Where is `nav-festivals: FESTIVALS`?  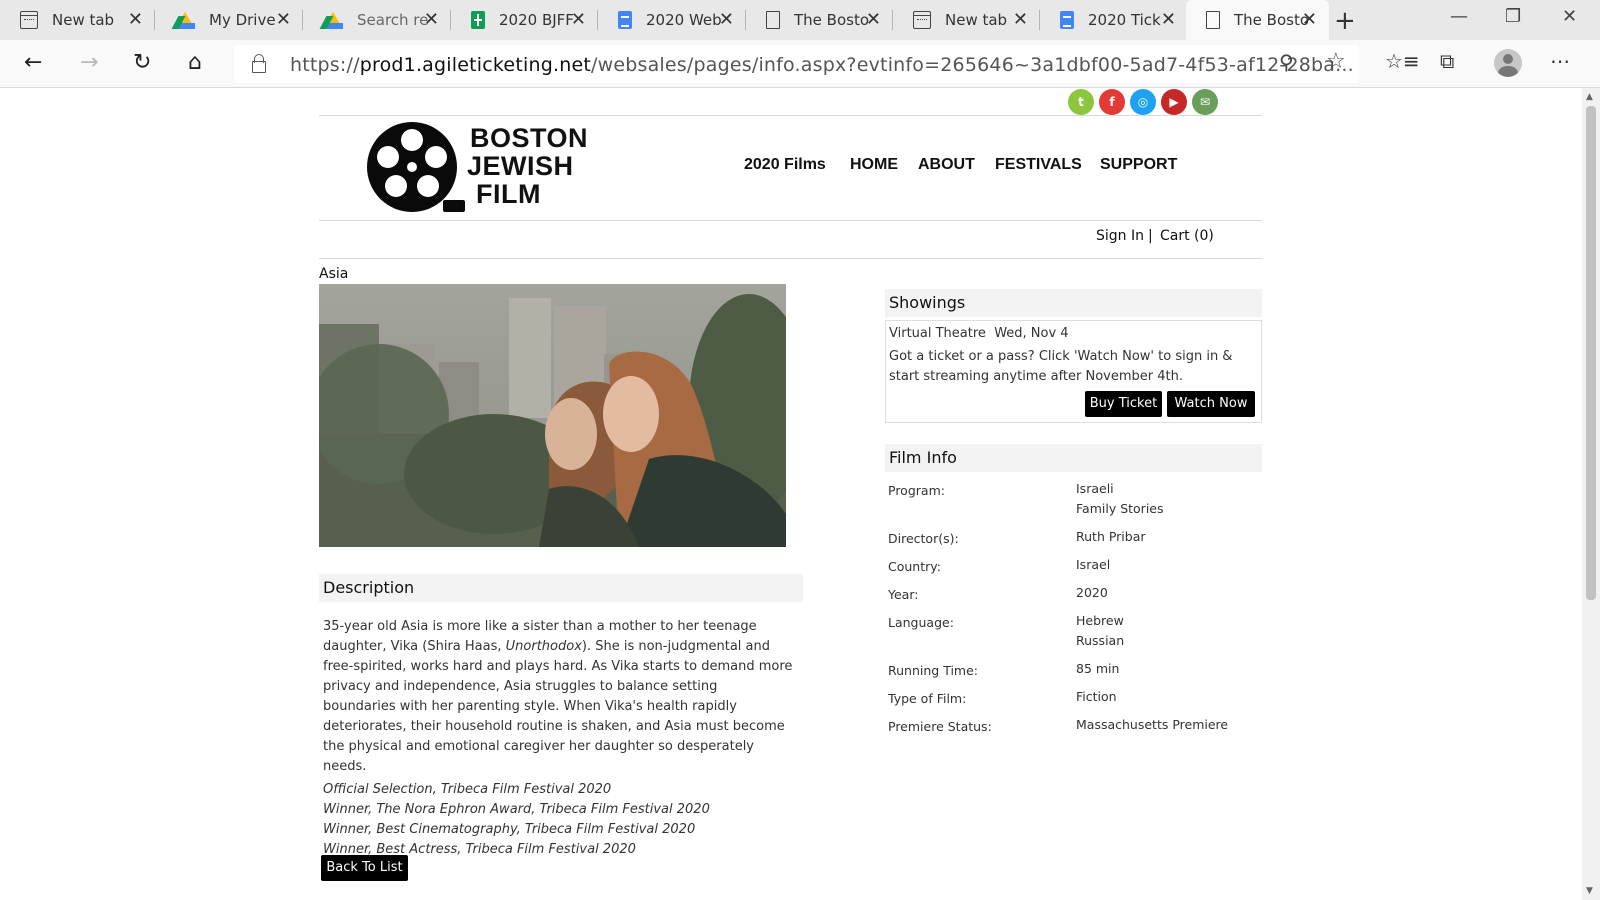 nav-festivals: FESTIVALS is located at coordinates (1038, 165).